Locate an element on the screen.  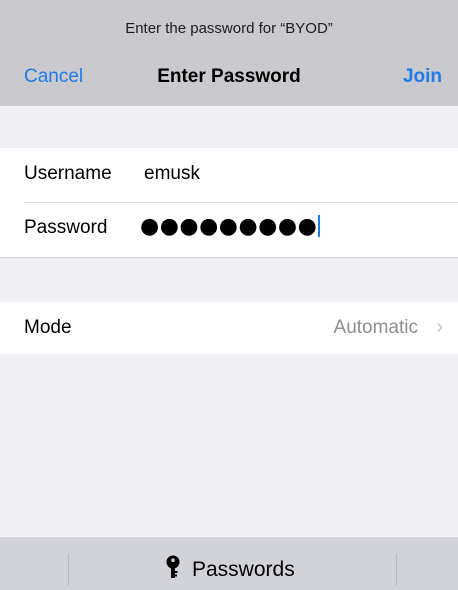
chevron-right-icon: › is located at coordinates (439, 327).